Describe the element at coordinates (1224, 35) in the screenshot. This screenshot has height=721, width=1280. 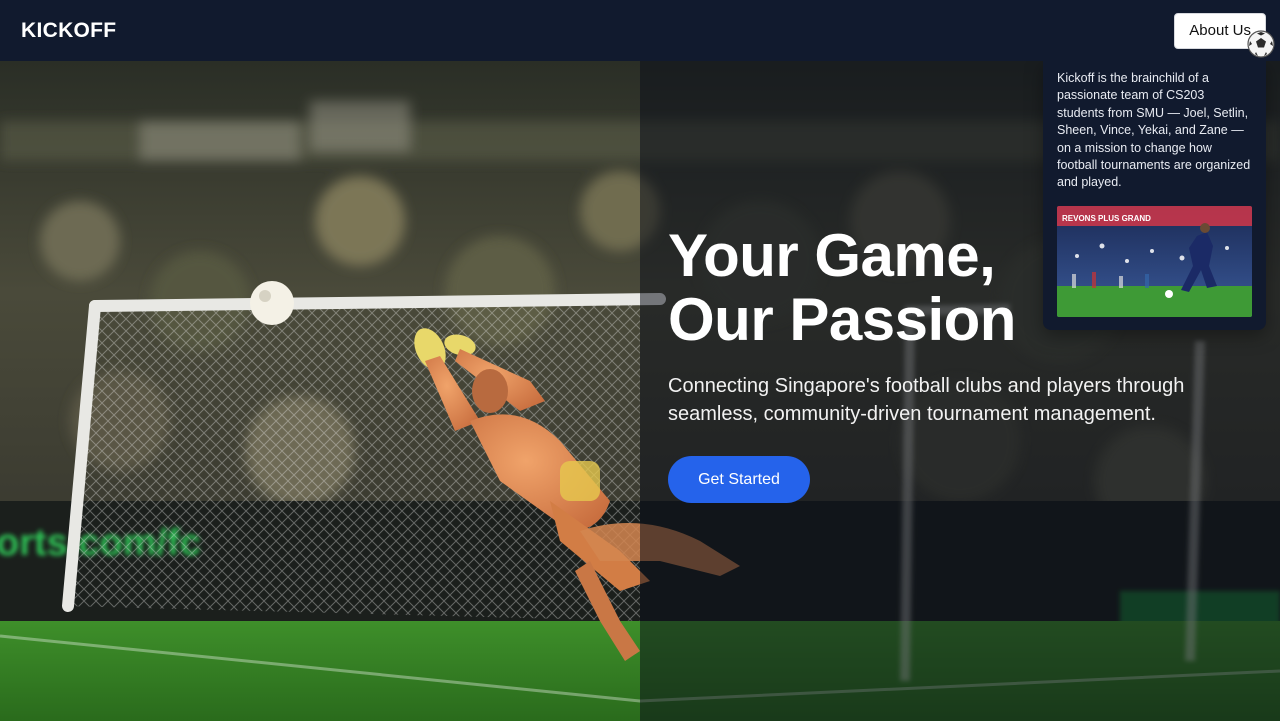
I see `about-wrap: About Us` at that location.